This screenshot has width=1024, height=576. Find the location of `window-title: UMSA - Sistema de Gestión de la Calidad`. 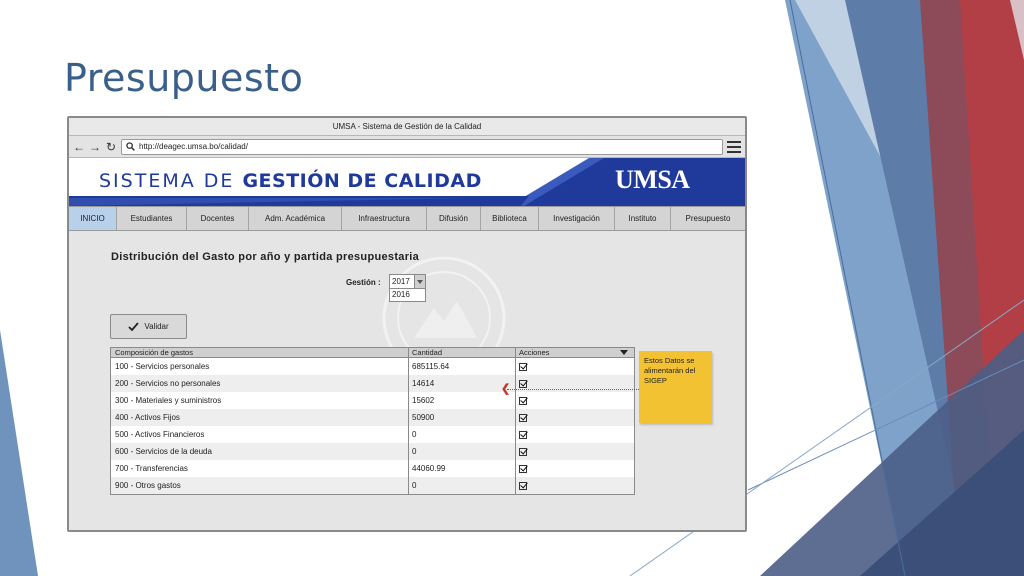

window-title: UMSA - Sistema de Gestión de la Calidad is located at coordinates (407, 127).